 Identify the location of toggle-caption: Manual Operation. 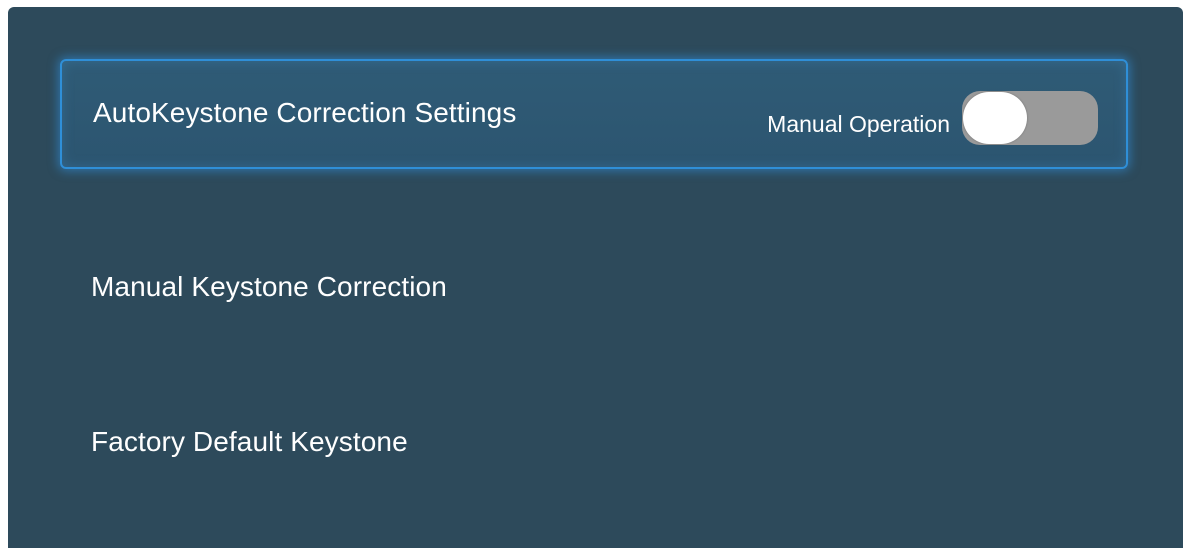
(858, 123).